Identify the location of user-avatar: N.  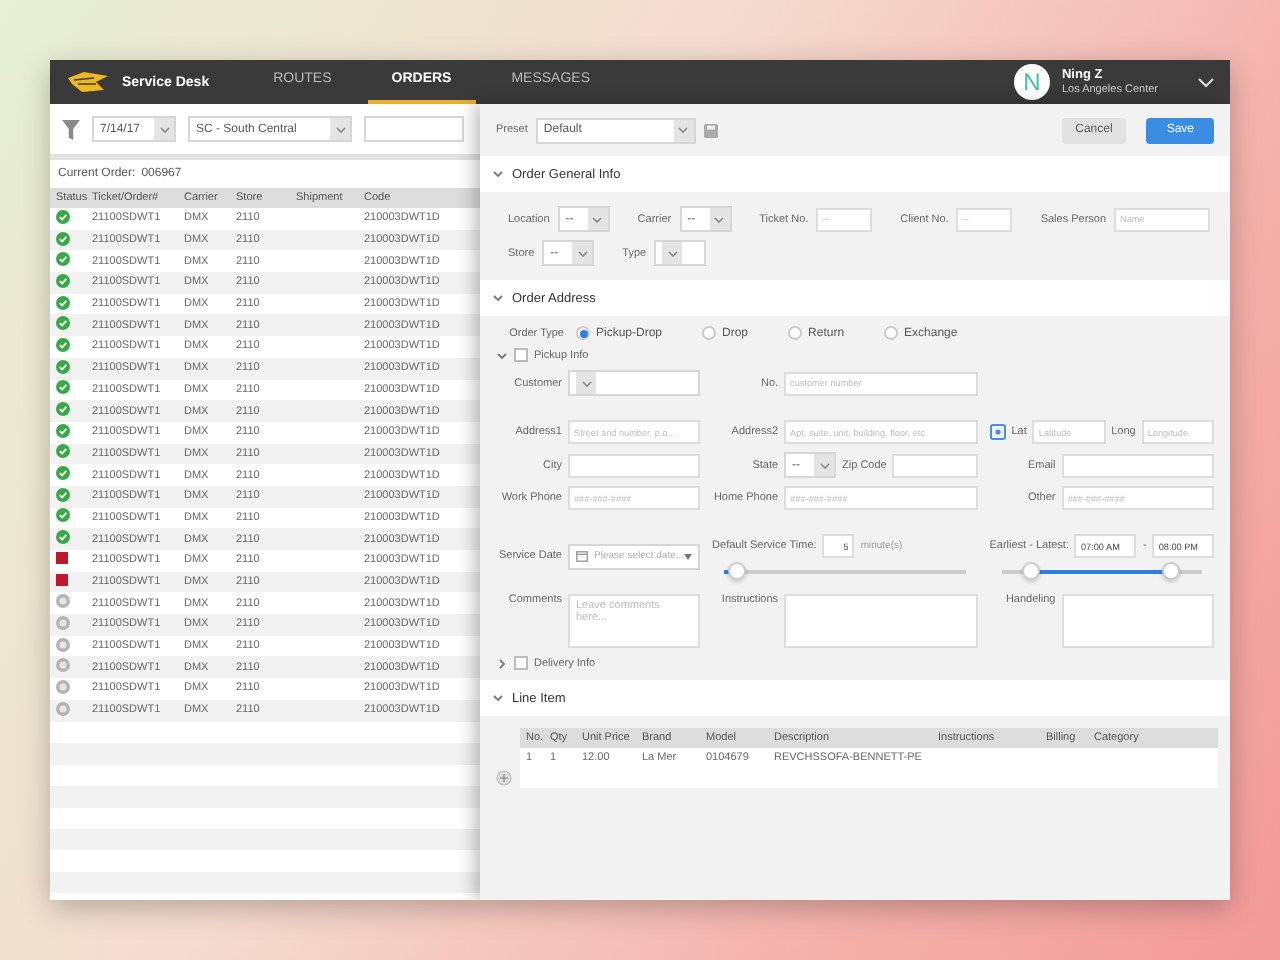
(1031, 82).